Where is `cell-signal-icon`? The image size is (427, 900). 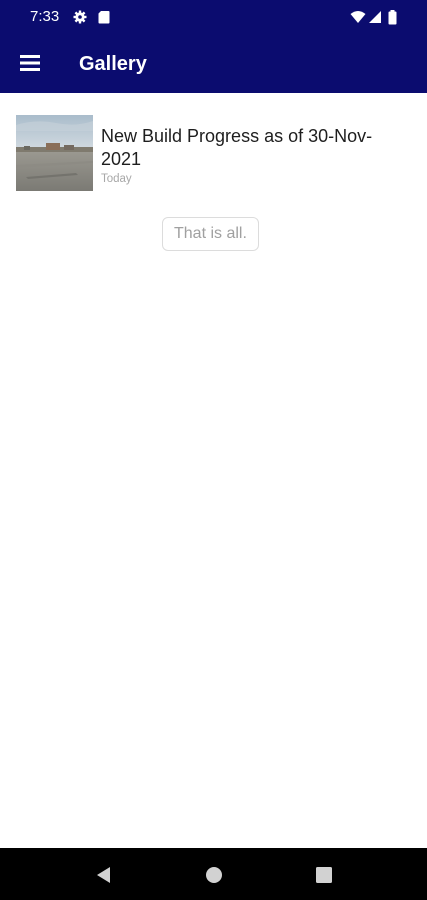
cell-signal-icon is located at coordinates (375, 17).